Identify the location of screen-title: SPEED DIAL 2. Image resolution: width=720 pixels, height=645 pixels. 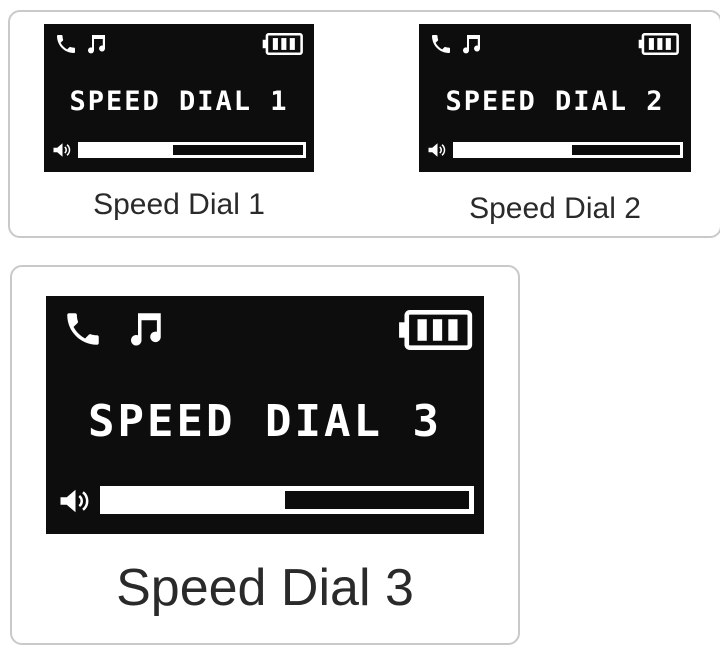
(555, 101).